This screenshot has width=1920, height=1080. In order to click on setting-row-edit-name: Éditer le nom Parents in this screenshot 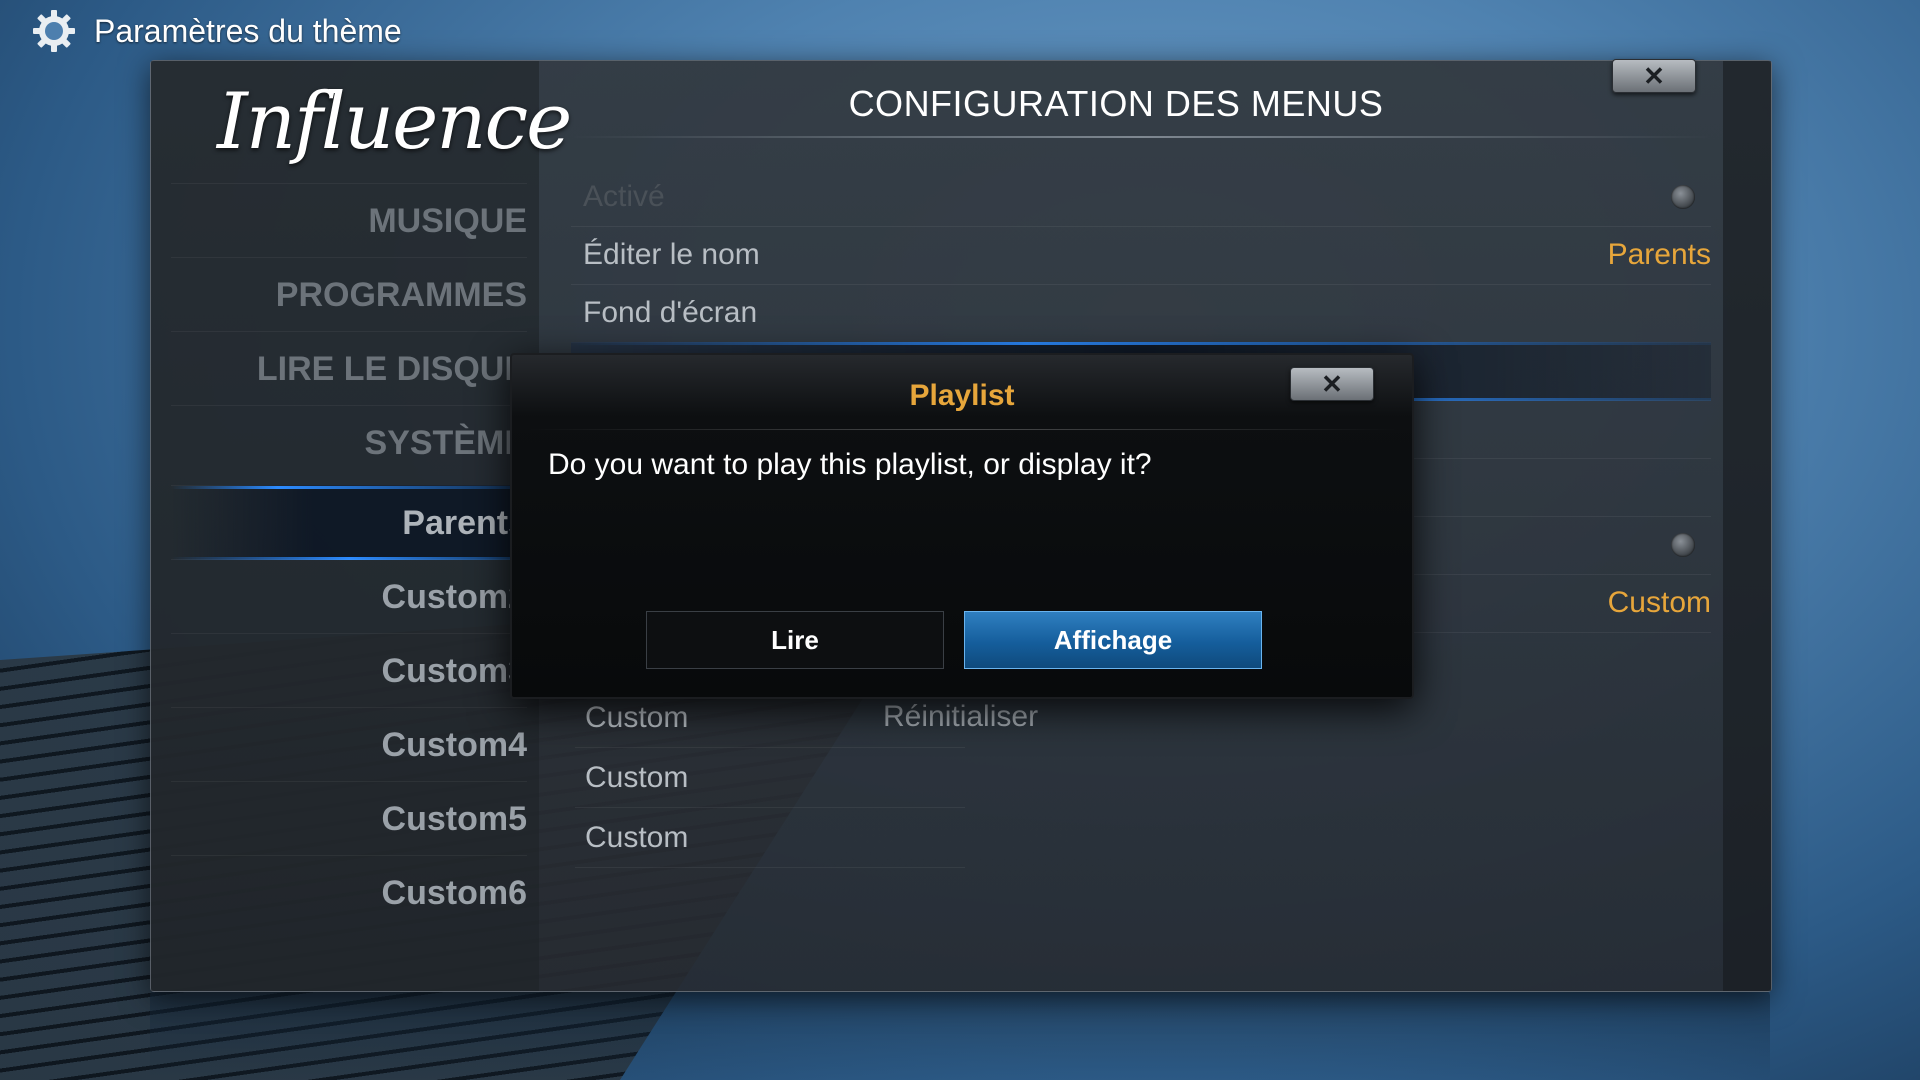, I will do `click(1141, 255)`.